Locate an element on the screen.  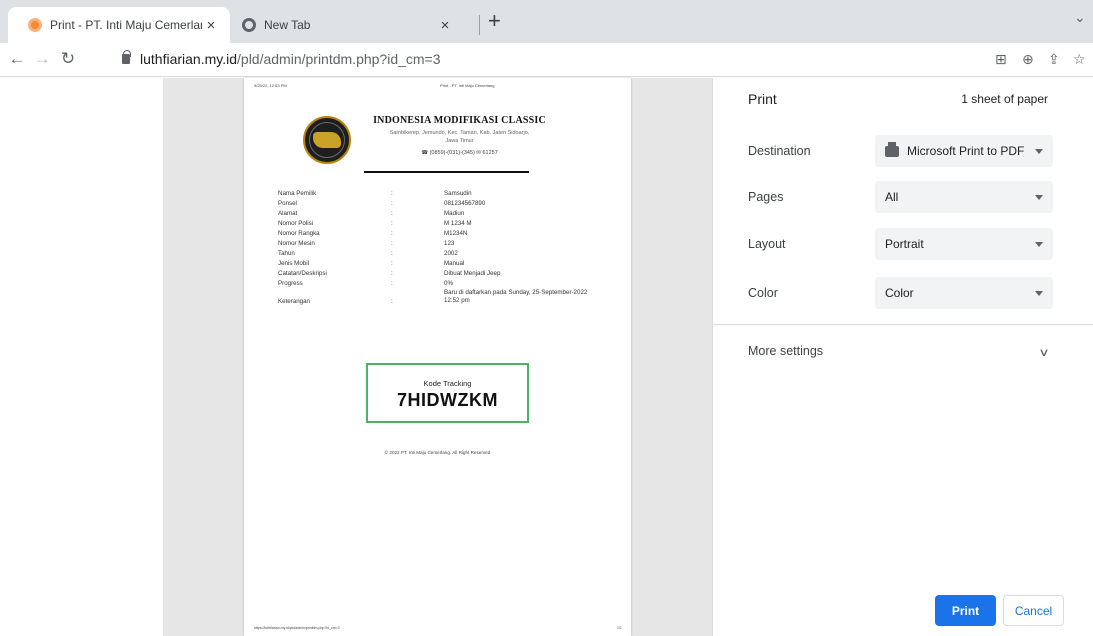
detail-label: Ponsel is located at coordinates (287, 203).